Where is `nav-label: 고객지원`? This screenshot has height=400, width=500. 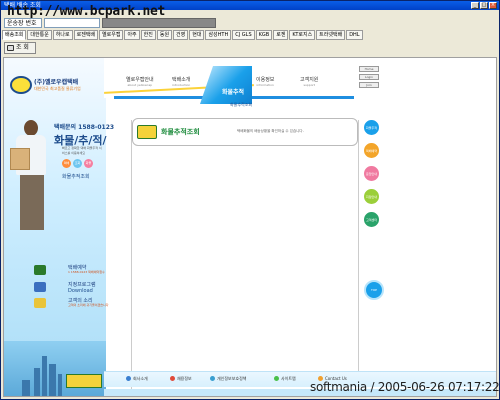
nav-label: 고객지원 is located at coordinates (309, 80).